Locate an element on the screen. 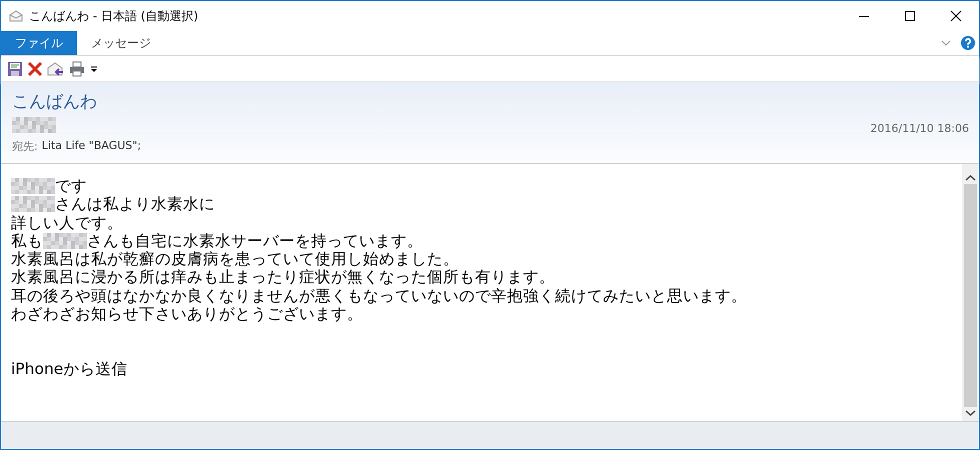 This screenshot has height=450, width=980. ribbon-tab: ファイル is located at coordinates (39, 43).